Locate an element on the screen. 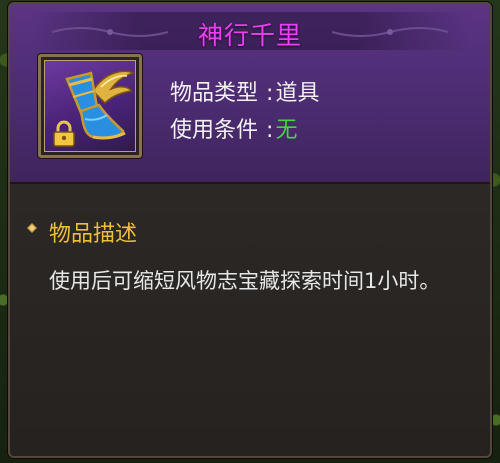 Image resolution: width=500 pixels, height=463 pixels. item-type-value: 道具 is located at coordinates (297, 93).